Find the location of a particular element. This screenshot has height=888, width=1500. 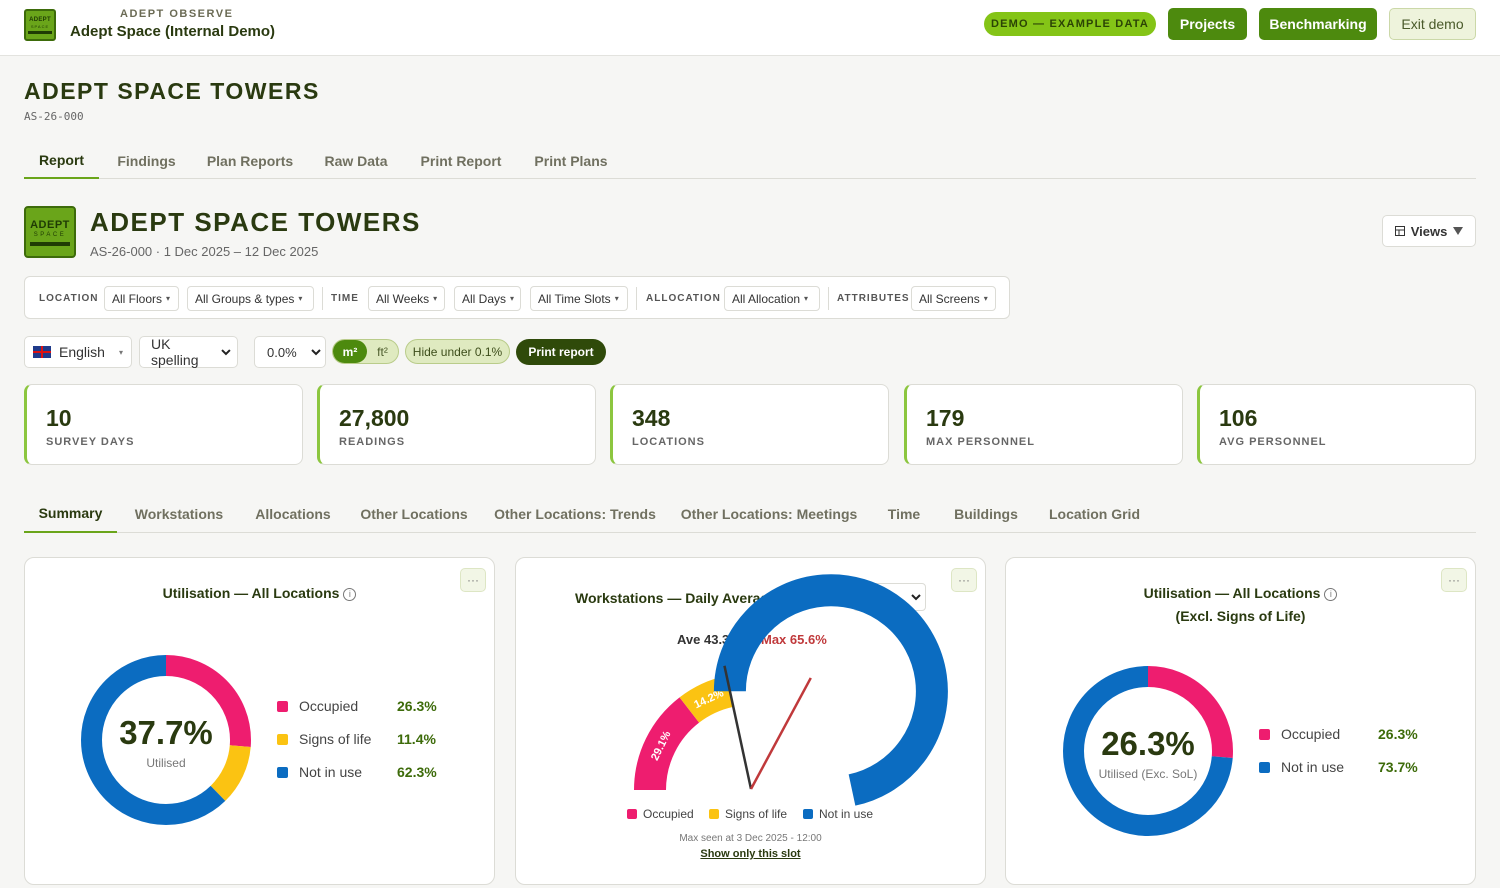

tab-plan-reports: Plan Reports is located at coordinates (250, 160).